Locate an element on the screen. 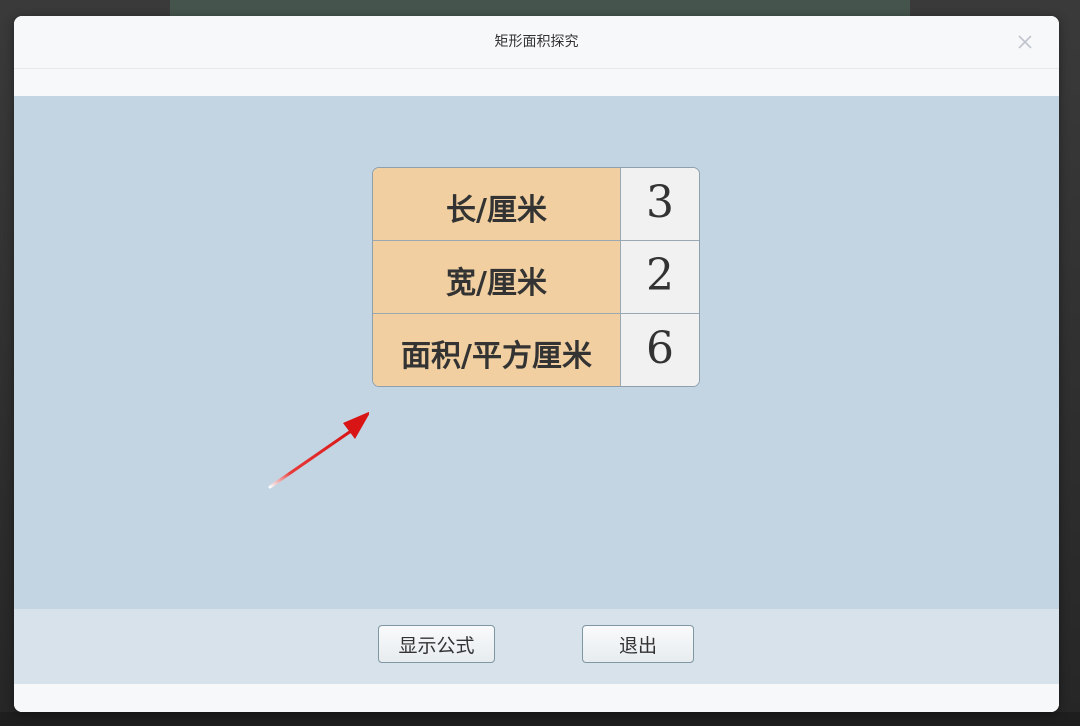  row-value: 2 is located at coordinates (660, 277).